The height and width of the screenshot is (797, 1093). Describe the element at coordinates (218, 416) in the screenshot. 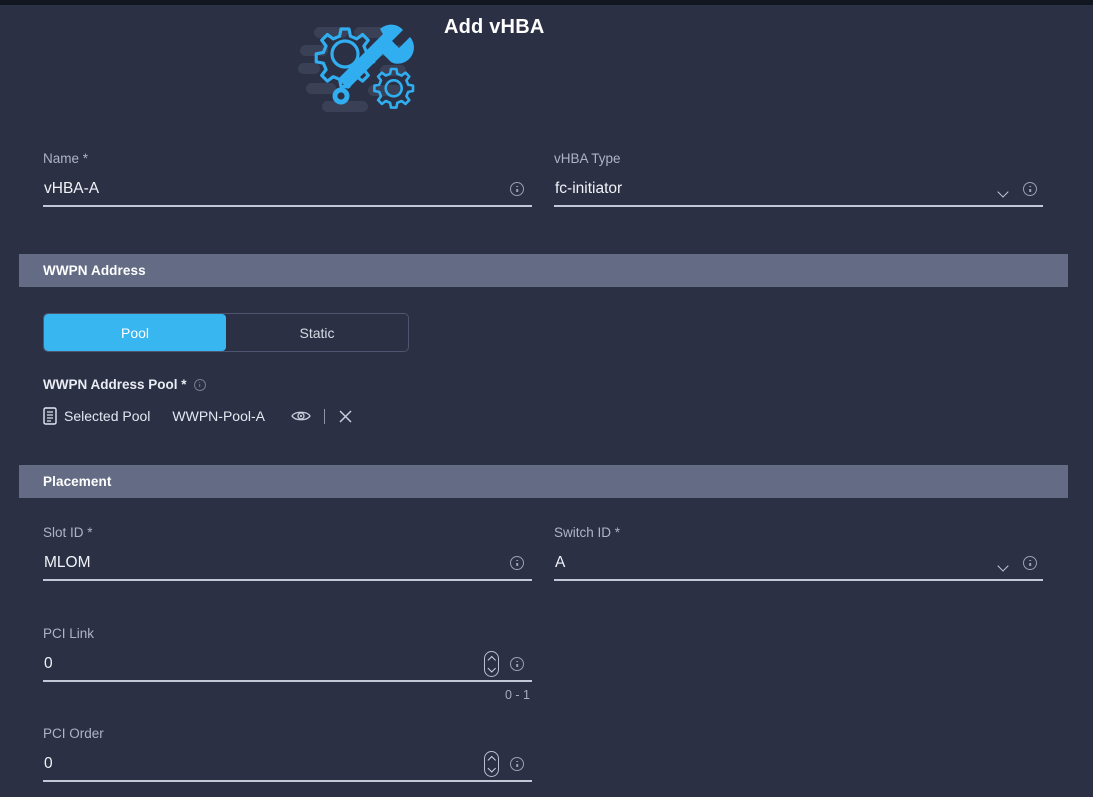

I see `selected-pool-name: WWPN-Pool-A` at that location.